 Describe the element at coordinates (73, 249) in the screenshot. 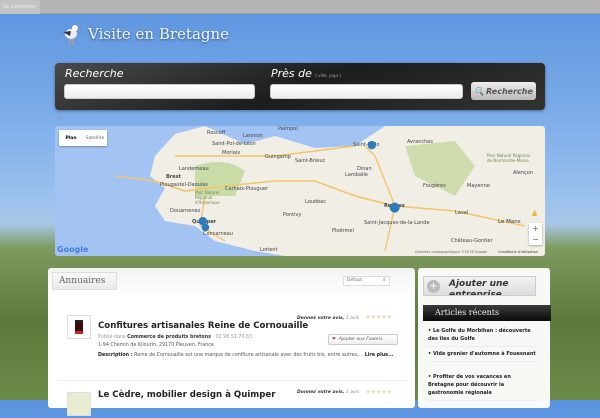

I see `google-logo: Google` at that location.